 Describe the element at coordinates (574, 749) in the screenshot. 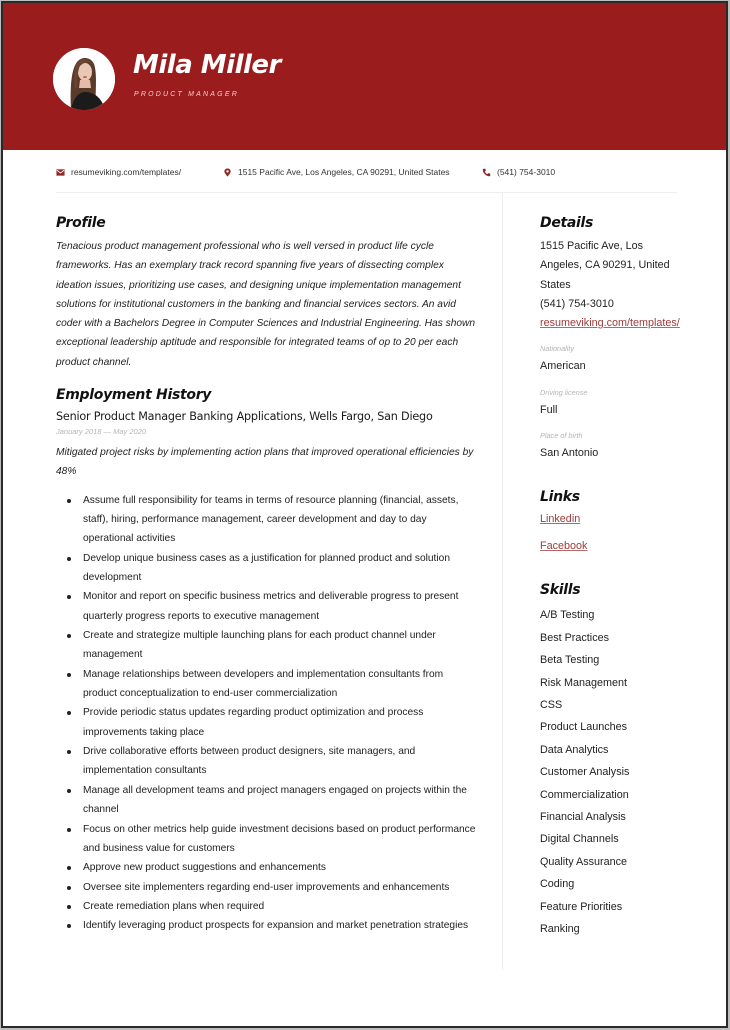

I see `skill-item: Data Analytics` at that location.